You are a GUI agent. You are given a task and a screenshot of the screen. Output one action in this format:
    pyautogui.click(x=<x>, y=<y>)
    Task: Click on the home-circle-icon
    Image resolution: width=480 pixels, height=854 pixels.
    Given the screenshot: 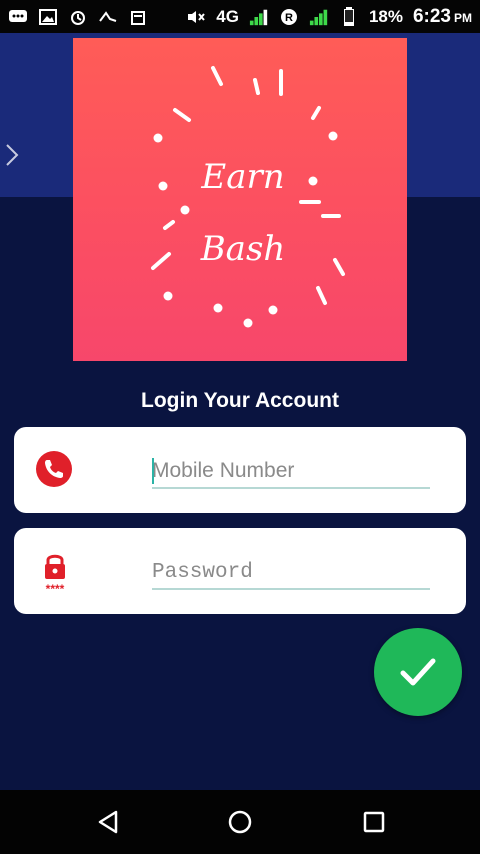 What is the action you would take?
    pyautogui.click(x=240, y=822)
    